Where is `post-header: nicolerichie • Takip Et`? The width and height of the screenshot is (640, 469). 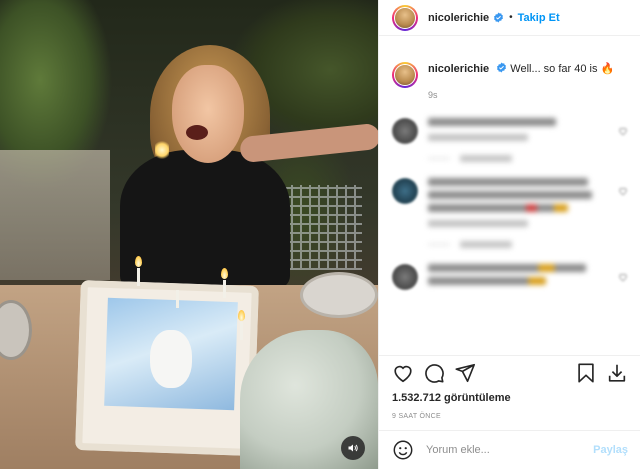
post-header: nicolerichie • Takip Et is located at coordinates (509, 18).